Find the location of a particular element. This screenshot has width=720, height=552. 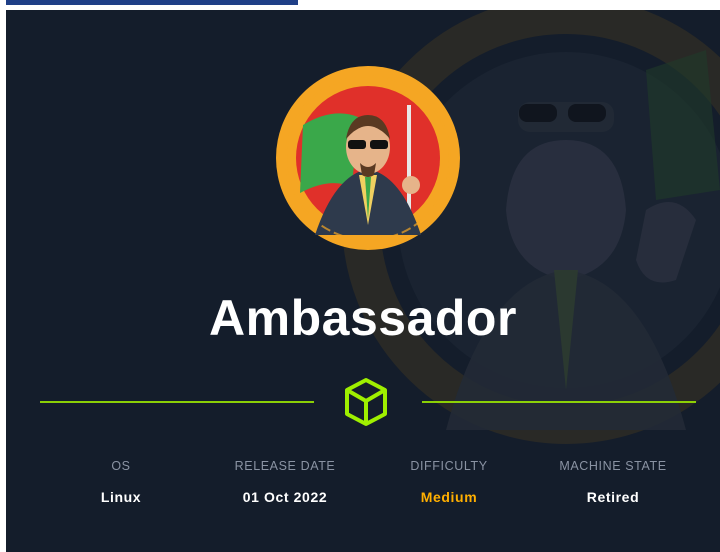

divider-left is located at coordinates (177, 402).